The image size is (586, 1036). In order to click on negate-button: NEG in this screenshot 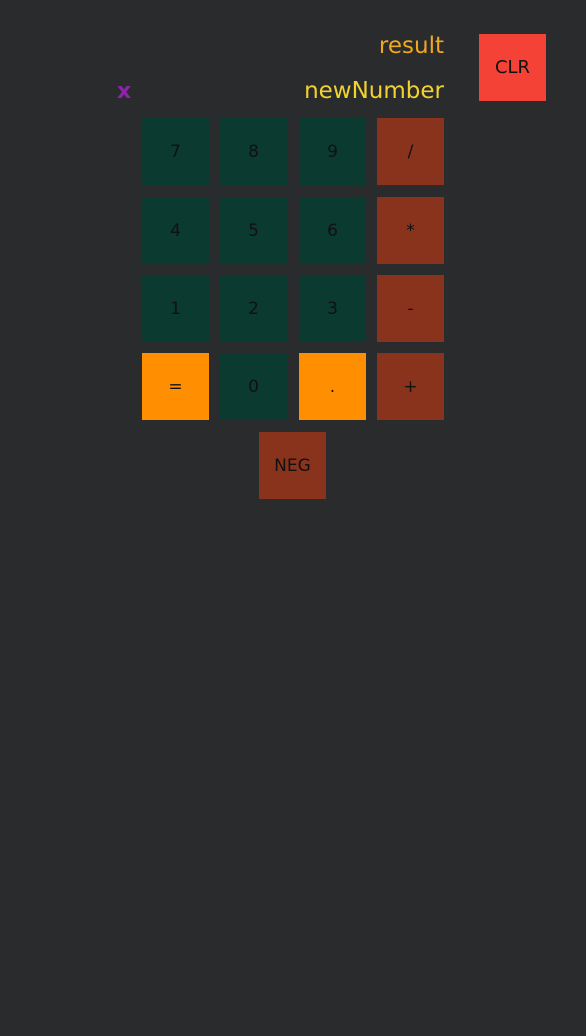, I will do `click(292, 465)`.